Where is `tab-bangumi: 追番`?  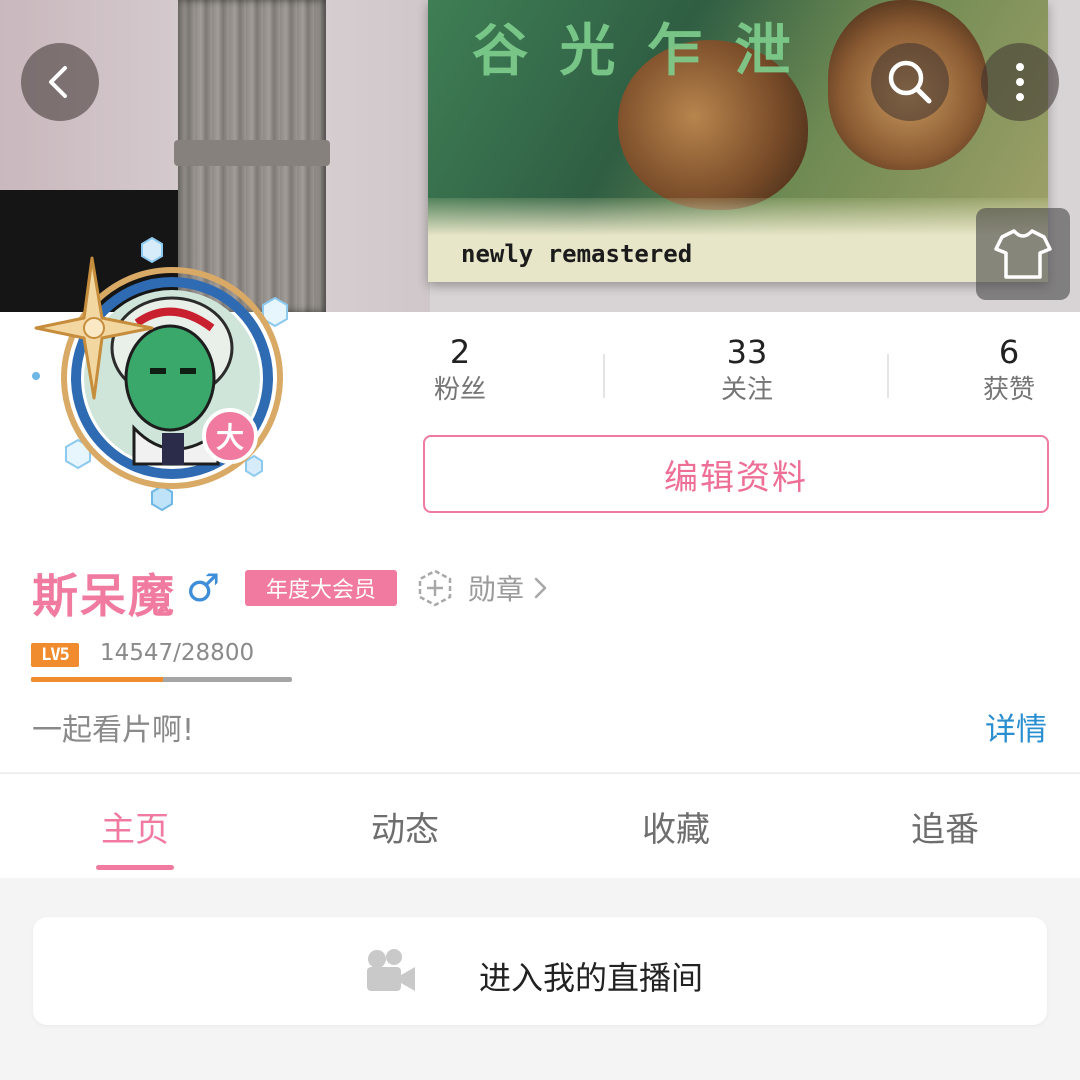 tab-bangumi: 追番 is located at coordinates (945, 826).